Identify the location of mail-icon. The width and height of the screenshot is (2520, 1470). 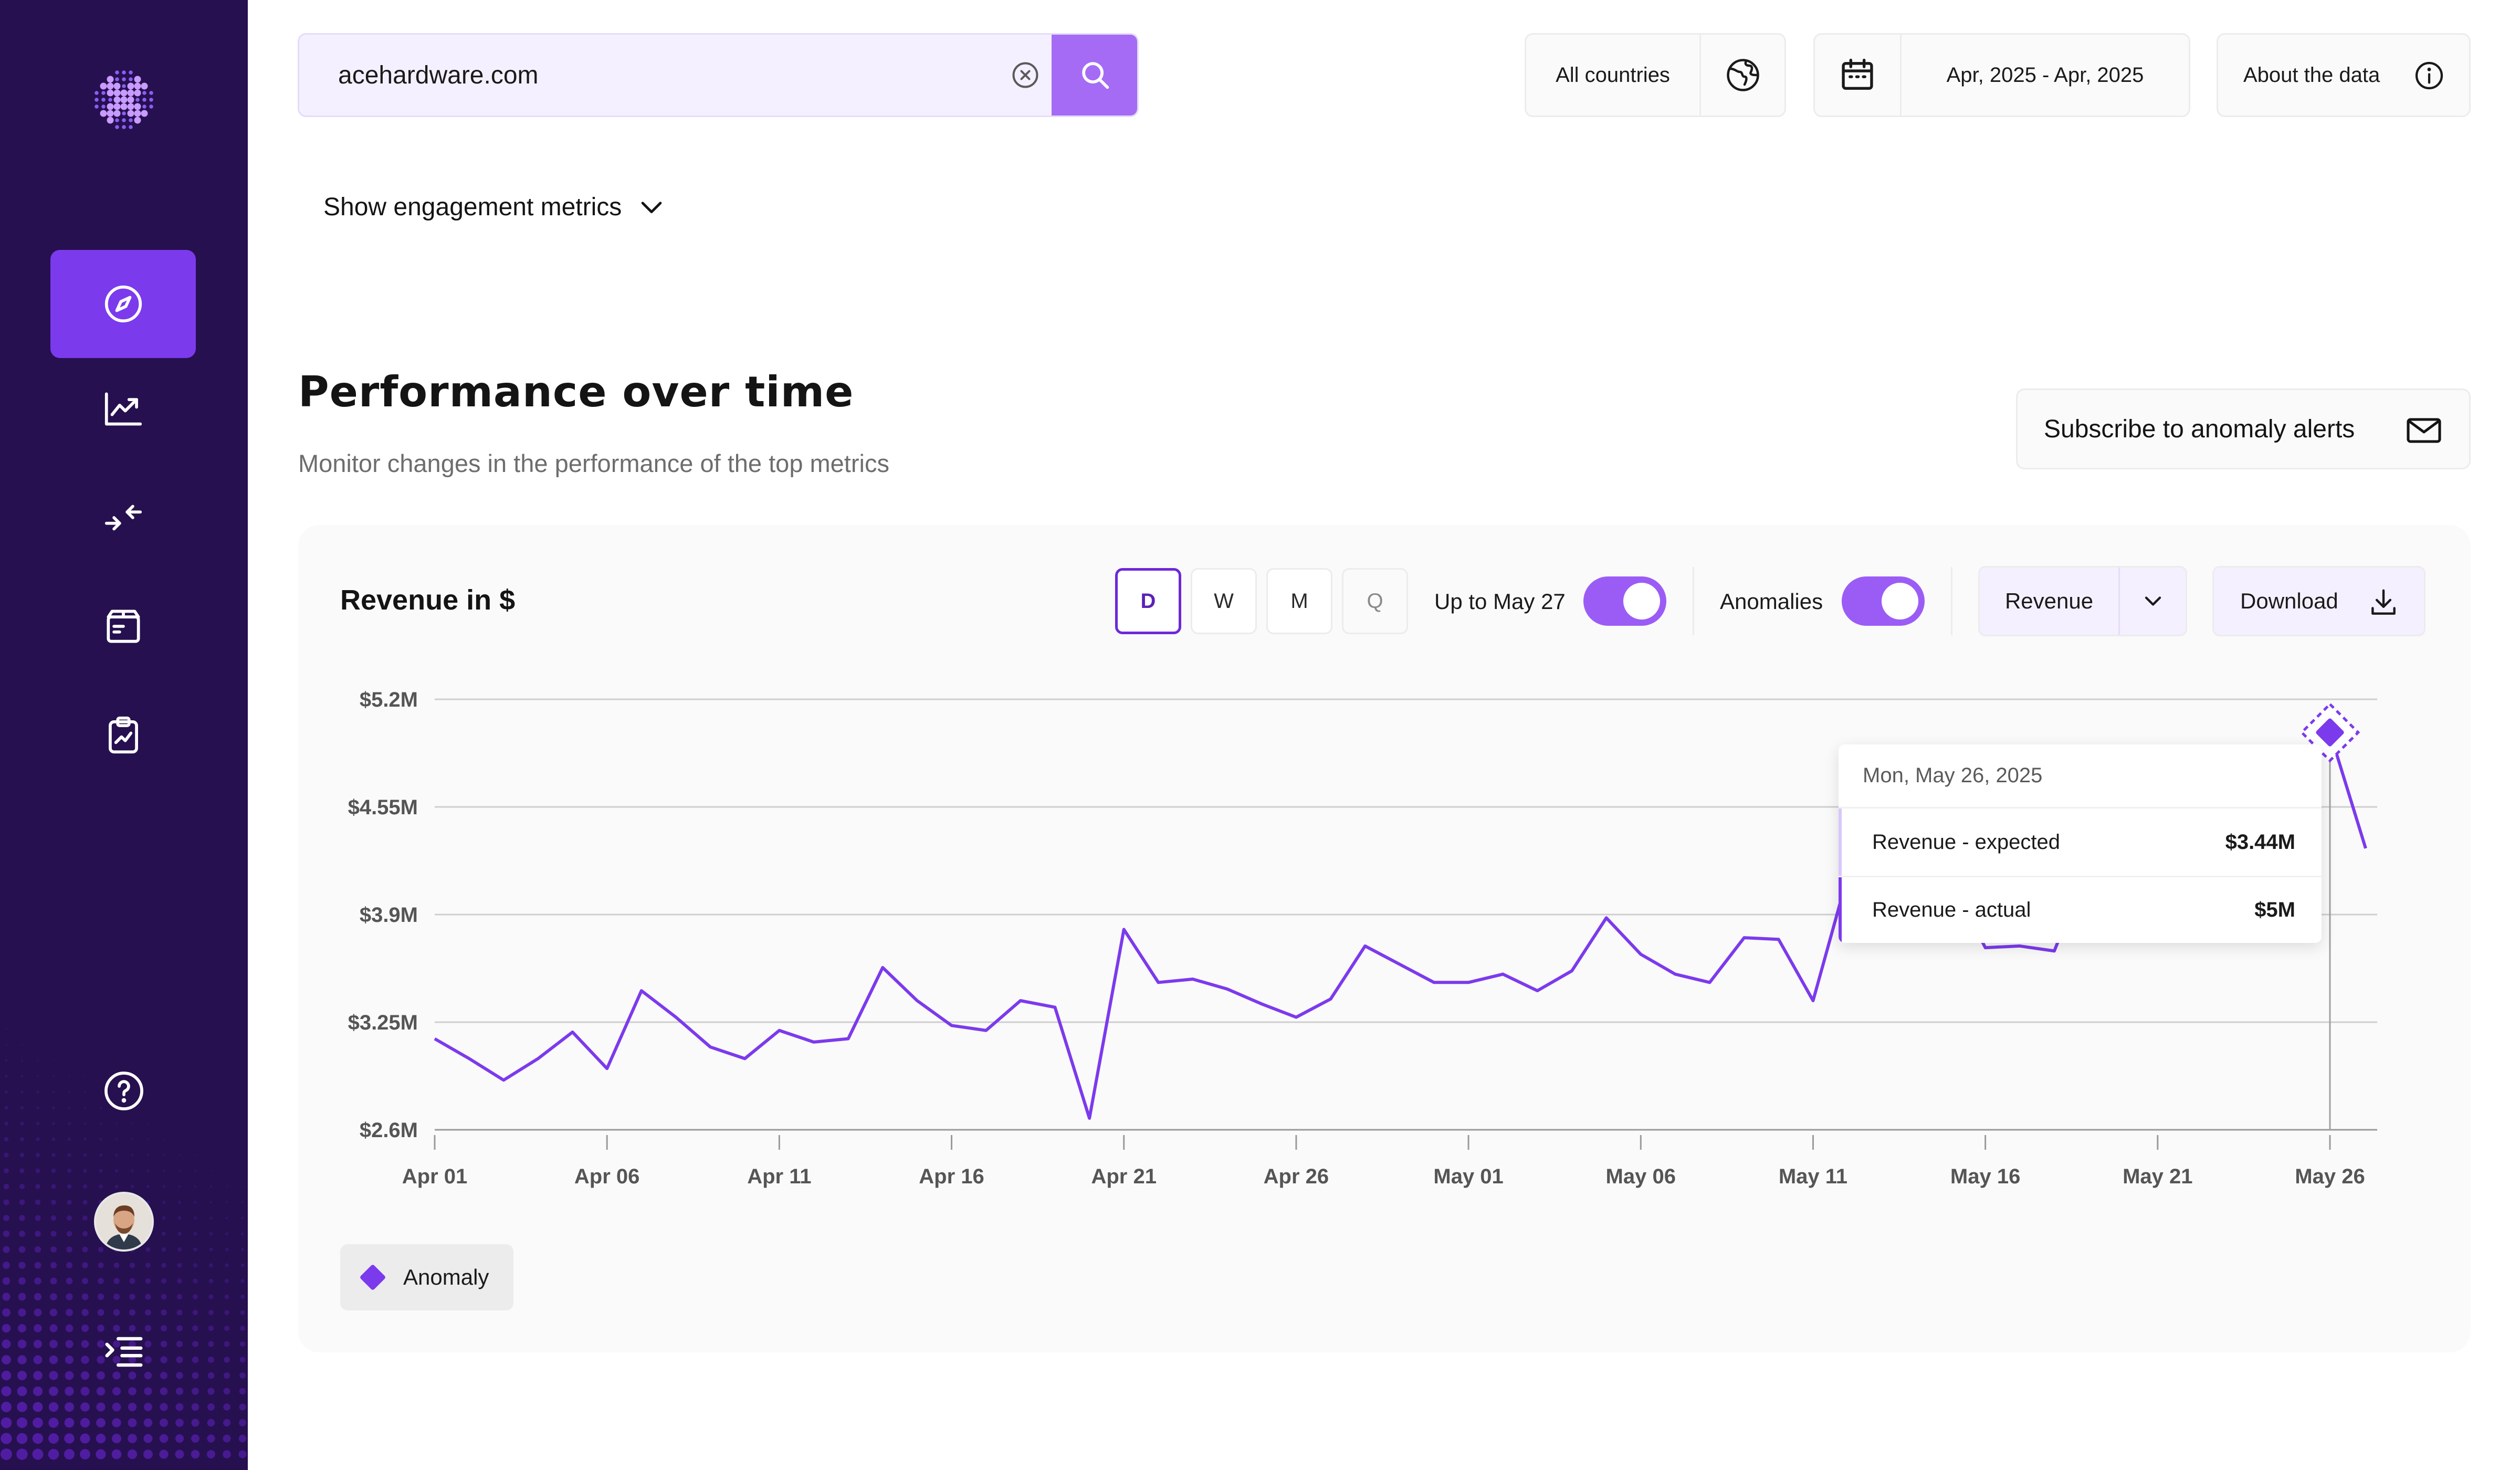
(2424, 430).